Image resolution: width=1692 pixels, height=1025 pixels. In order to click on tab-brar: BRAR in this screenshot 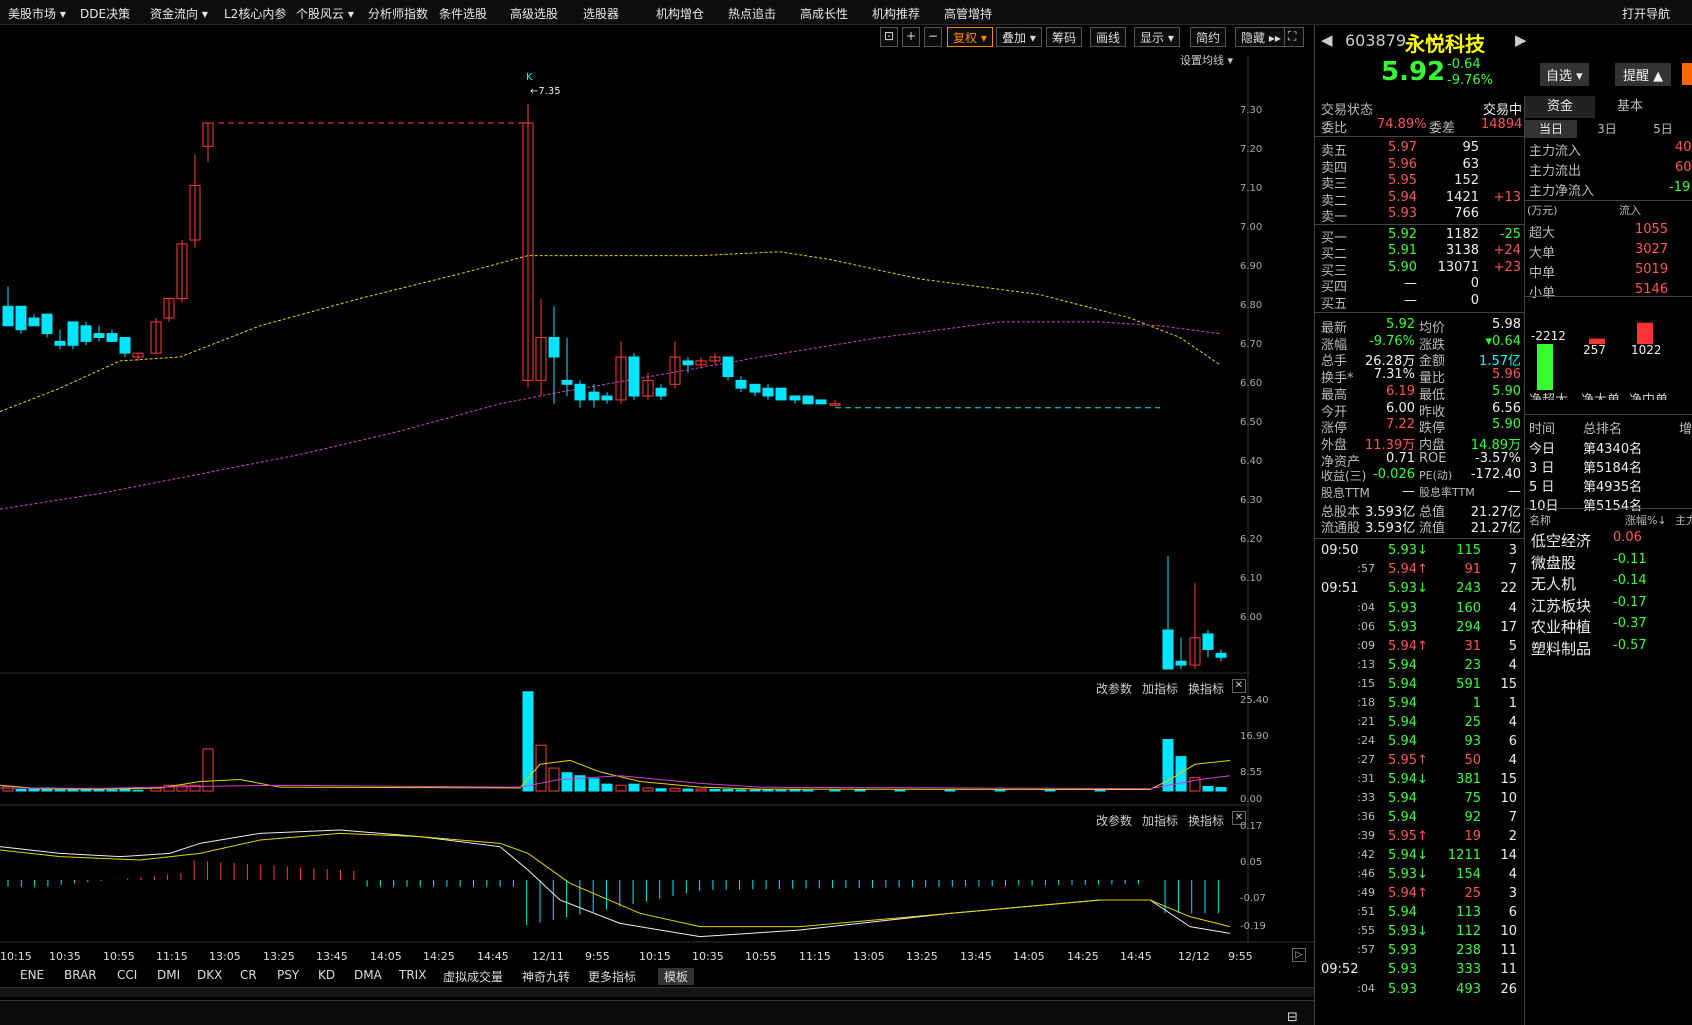, I will do `click(80, 975)`.